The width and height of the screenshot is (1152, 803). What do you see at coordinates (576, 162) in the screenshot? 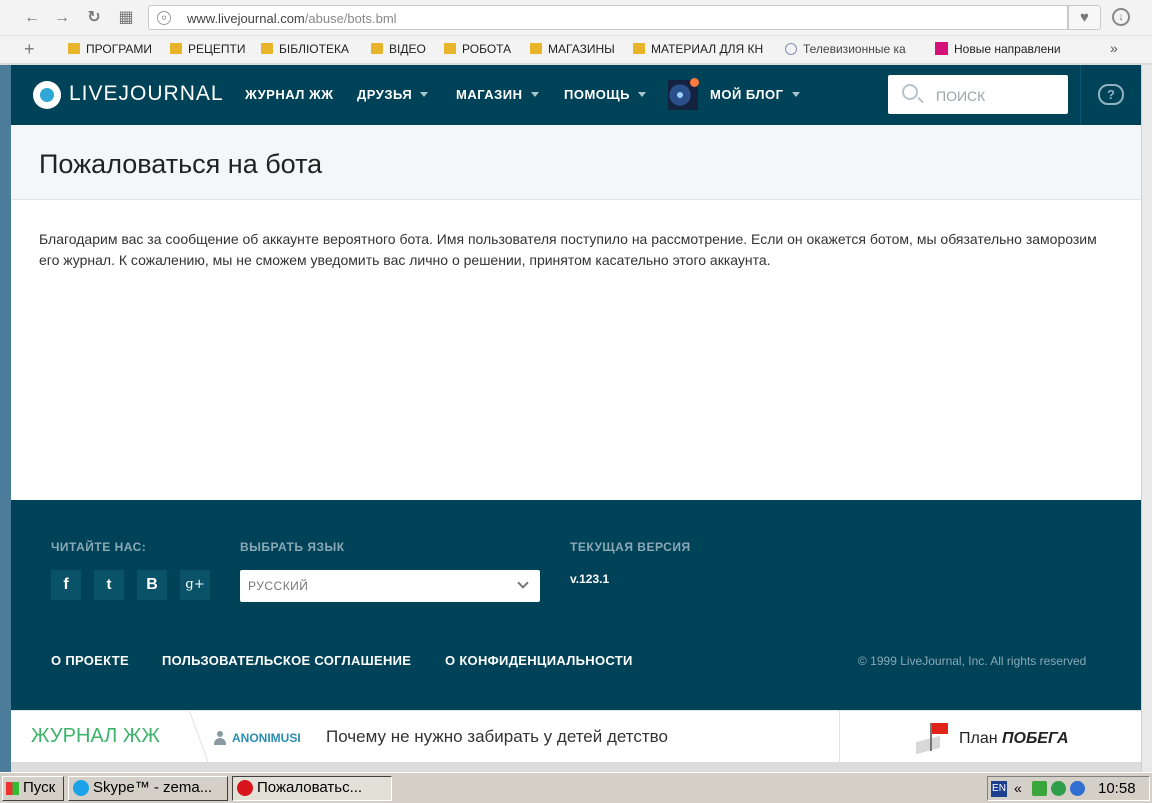
I see `page-title-area: Пожаловаться на бота` at bounding box center [576, 162].